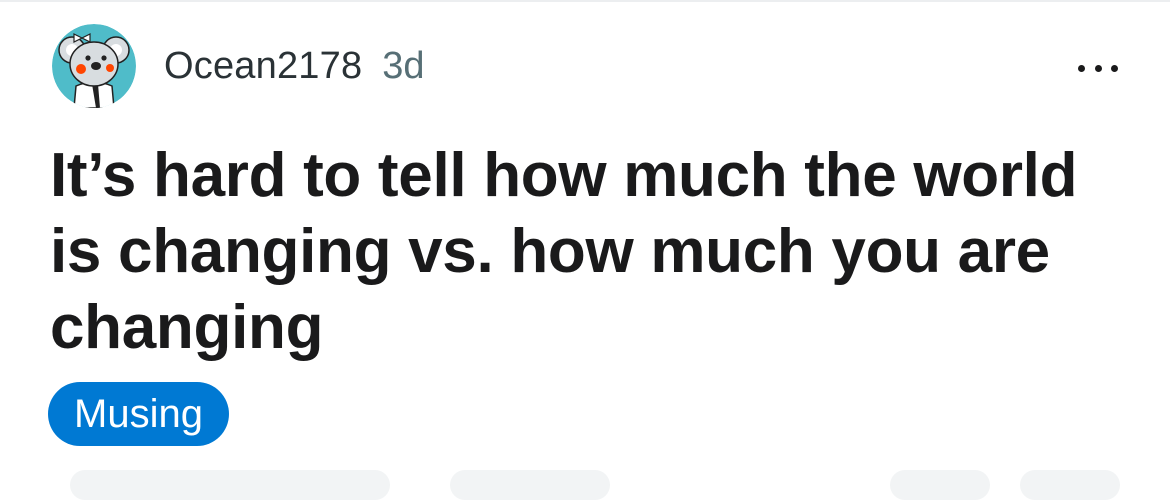 This screenshot has width=1170, height=500. What do you see at coordinates (138, 414) in the screenshot?
I see `flair-badge: Musing` at bounding box center [138, 414].